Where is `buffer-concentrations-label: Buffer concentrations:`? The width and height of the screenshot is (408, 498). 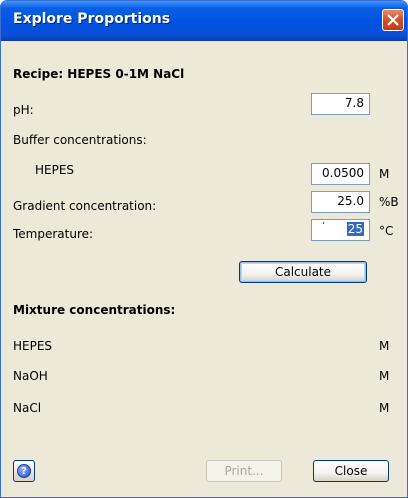
buffer-concentrations-label: Buffer concentrations: is located at coordinates (80, 140).